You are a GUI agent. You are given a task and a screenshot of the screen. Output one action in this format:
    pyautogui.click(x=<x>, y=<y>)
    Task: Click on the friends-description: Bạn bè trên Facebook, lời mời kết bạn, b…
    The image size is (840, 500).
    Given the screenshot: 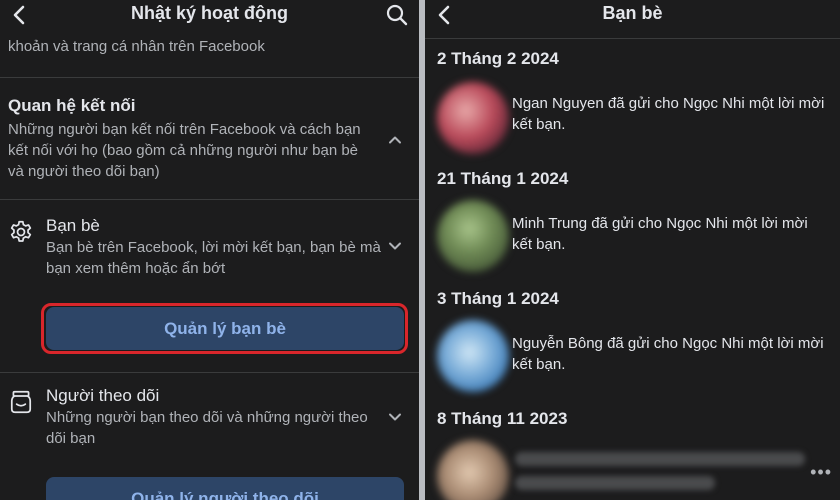 What is the action you would take?
    pyautogui.click(x=213, y=258)
    